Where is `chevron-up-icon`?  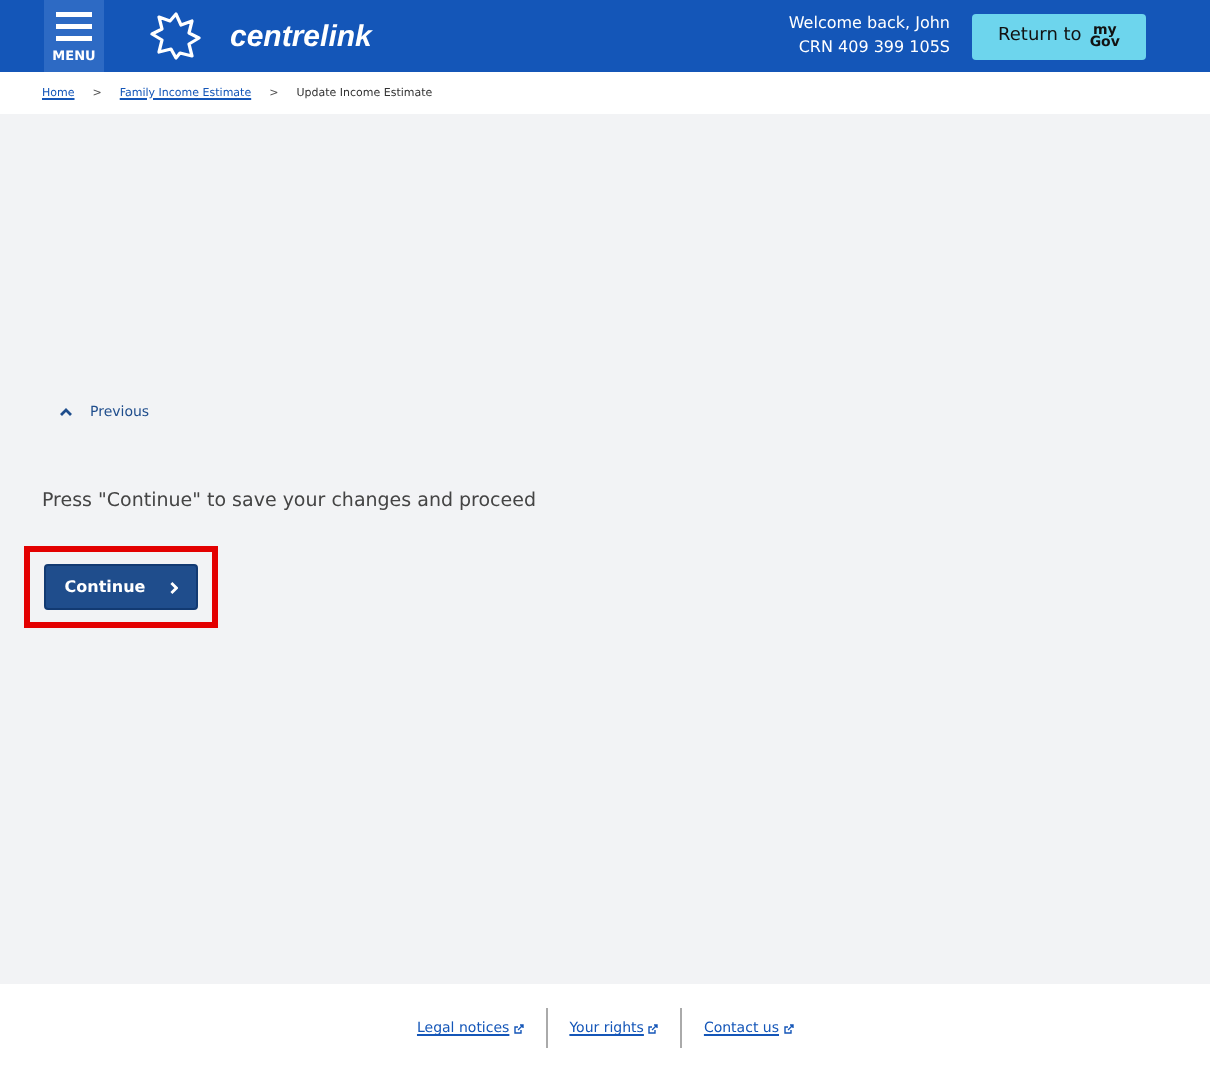 chevron-up-icon is located at coordinates (66, 412).